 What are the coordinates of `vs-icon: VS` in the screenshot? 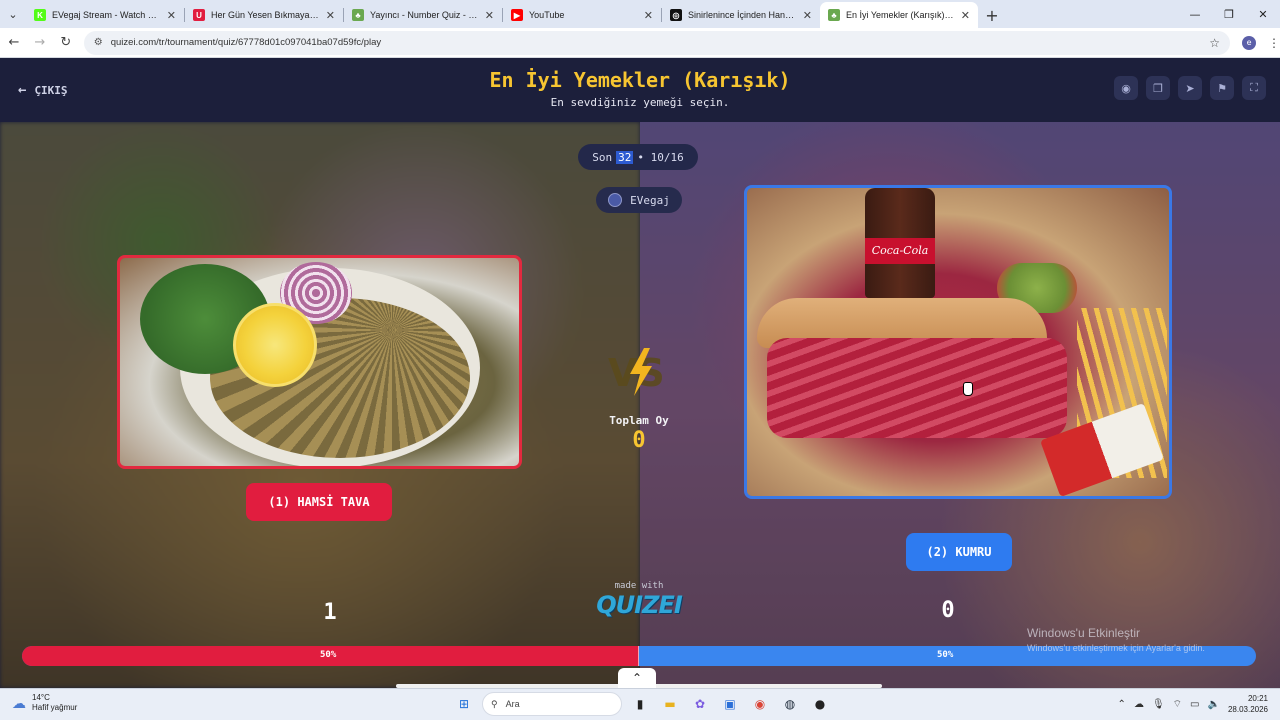 It's located at (636, 372).